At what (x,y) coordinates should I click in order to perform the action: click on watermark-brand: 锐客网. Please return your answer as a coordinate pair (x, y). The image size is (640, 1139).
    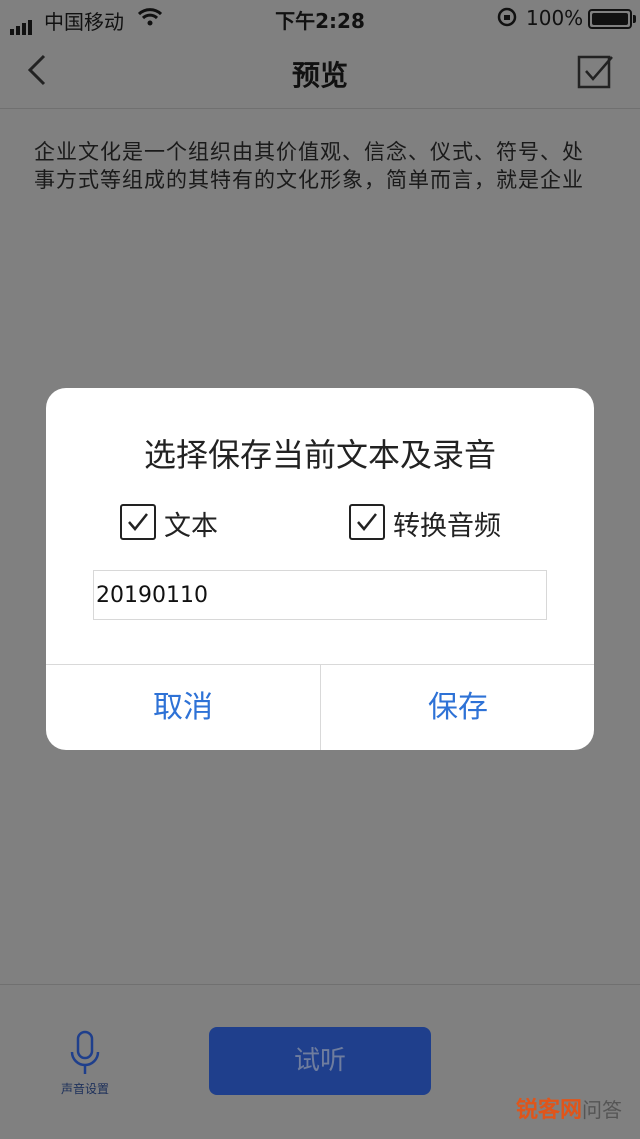
    Looking at the image, I should click on (549, 1110).